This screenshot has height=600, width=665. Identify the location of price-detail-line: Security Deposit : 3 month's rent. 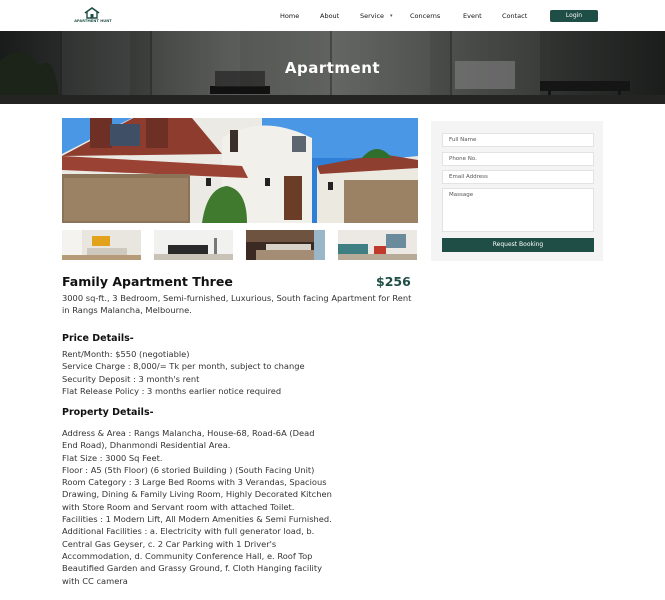
(131, 378).